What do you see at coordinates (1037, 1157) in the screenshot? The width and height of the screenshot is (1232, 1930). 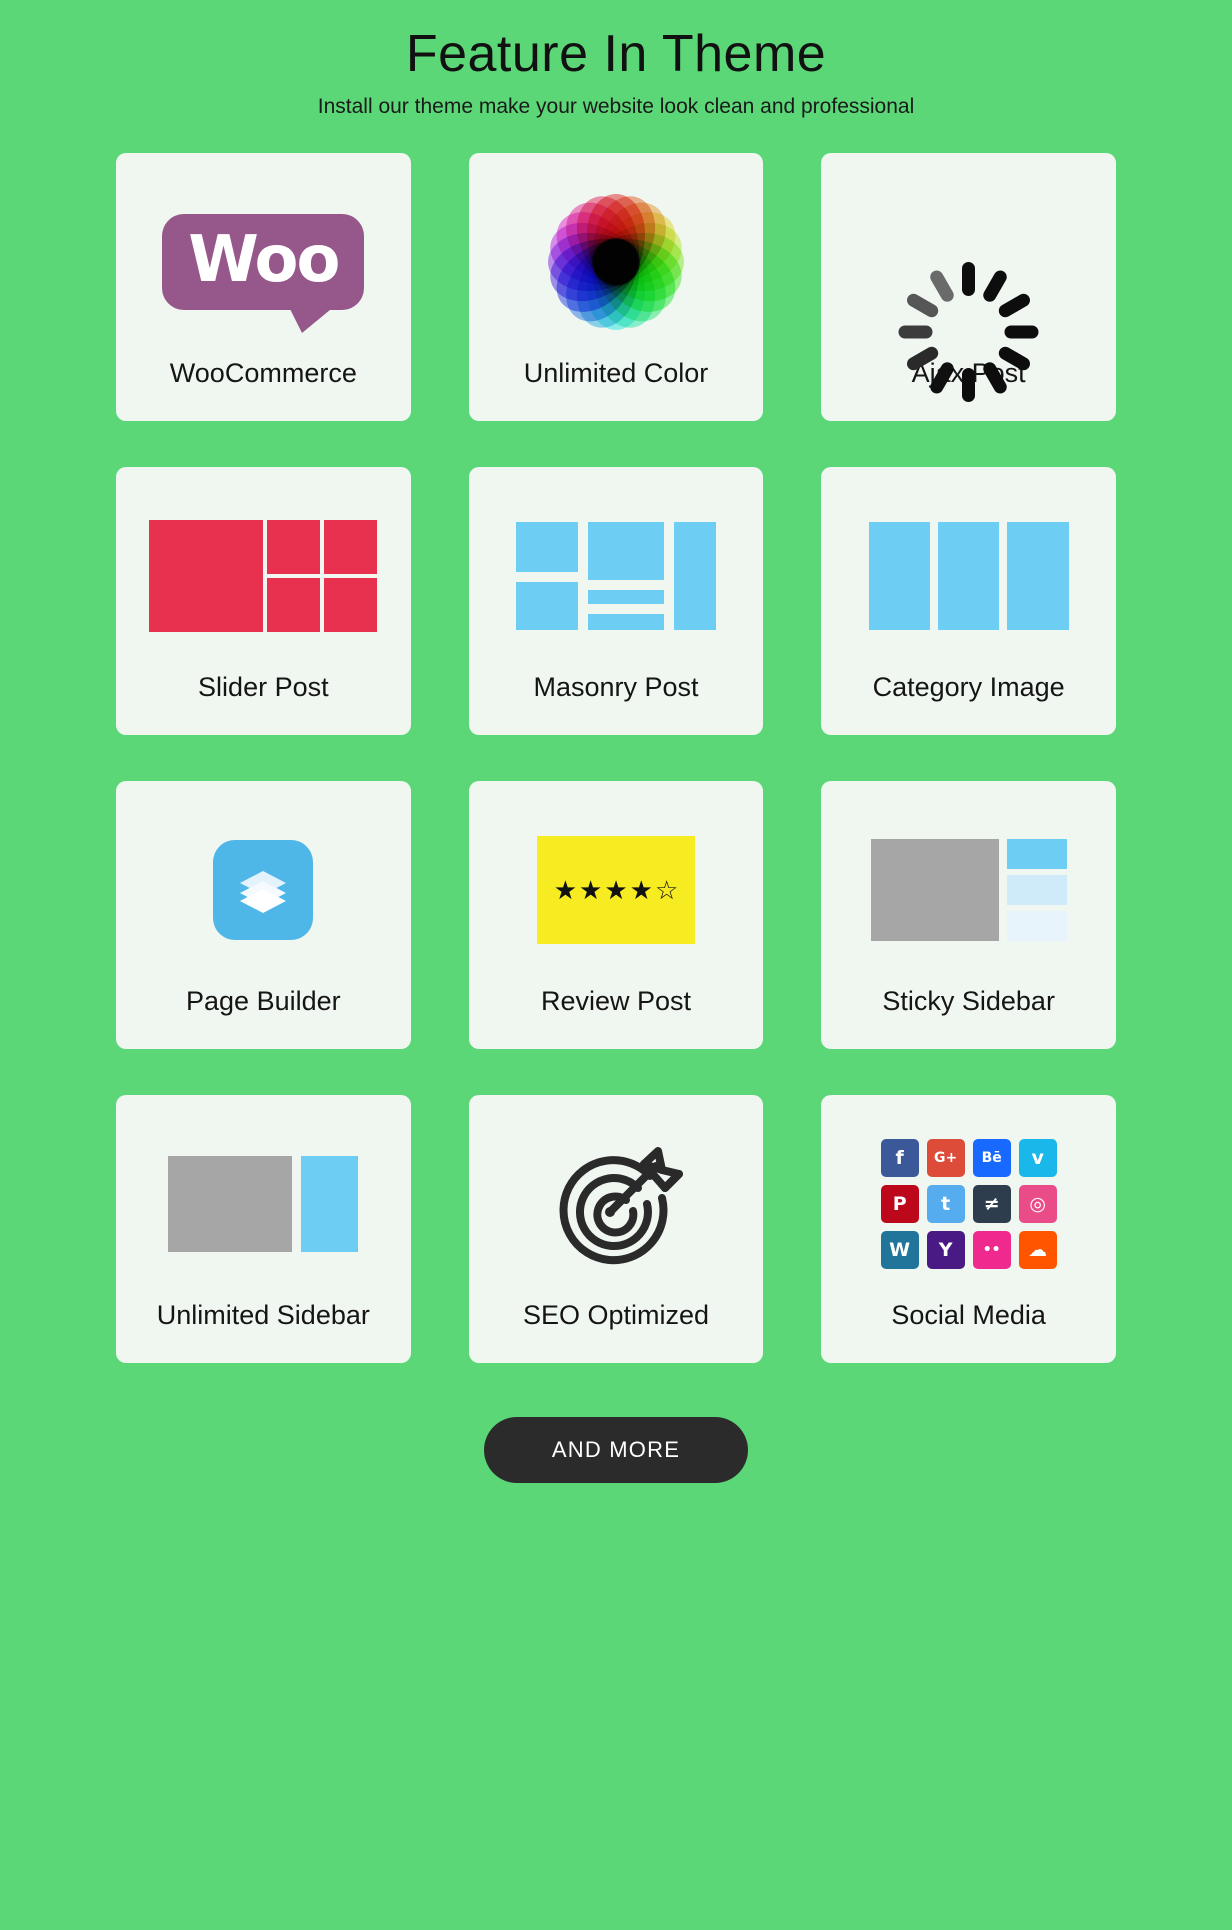 I see `vimeo-icon: v` at bounding box center [1037, 1157].